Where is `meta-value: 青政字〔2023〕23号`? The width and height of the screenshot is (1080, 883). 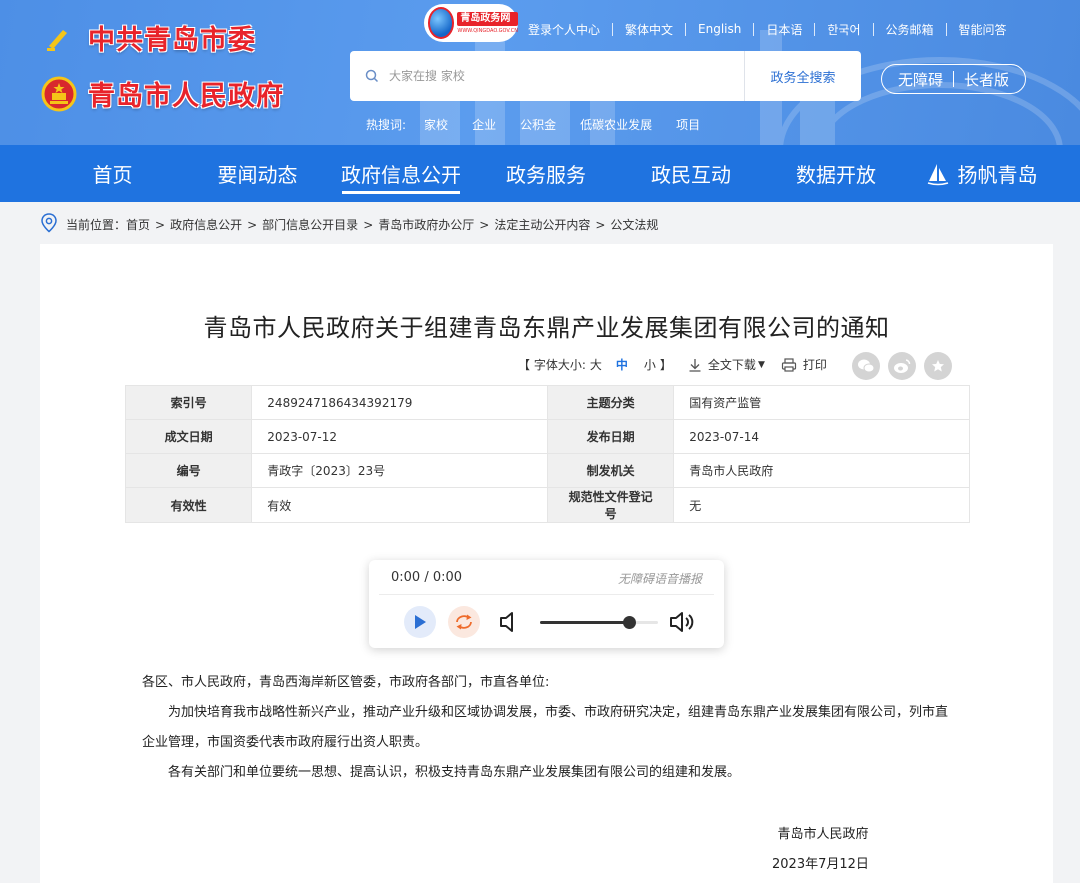
meta-value: 青政字〔2023〕23号 is located at coordinates (399, 470).